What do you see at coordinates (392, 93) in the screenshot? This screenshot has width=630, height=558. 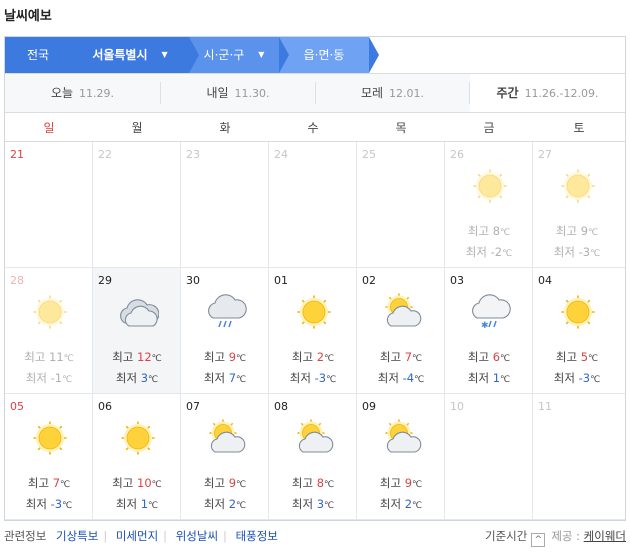 I see `tab-day-after: 모레 12.01.` at bounding box center [392, 93].